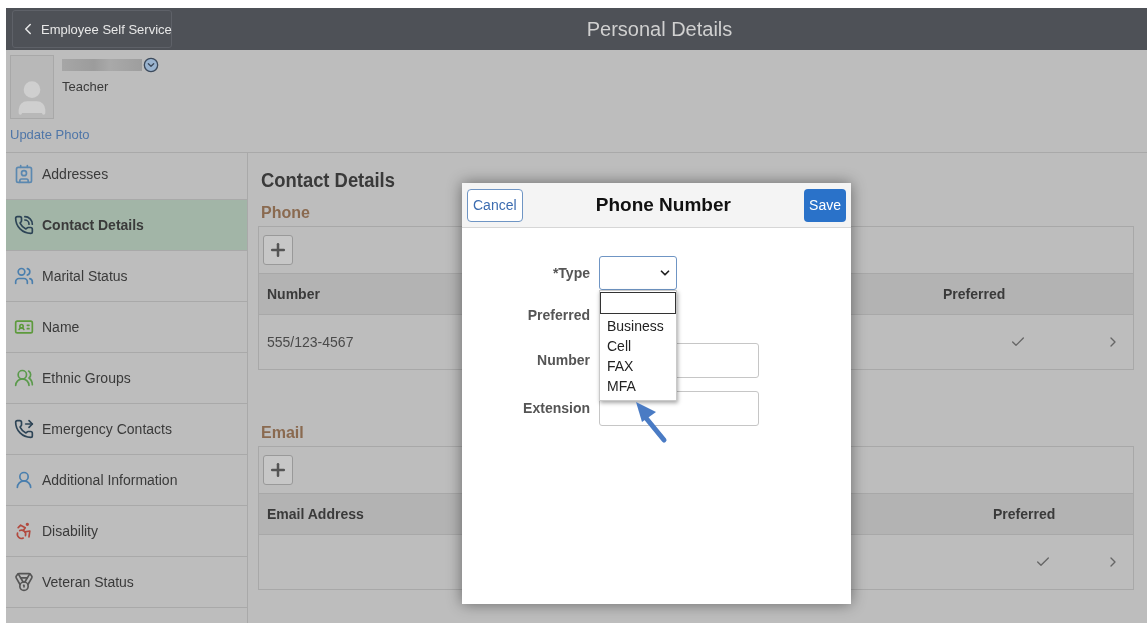 This screenshot has height=623, width=1147. What do you see at coordinates (24, 276) in the screenshot?
I see `people-icon` at bounding box center [24, 276].